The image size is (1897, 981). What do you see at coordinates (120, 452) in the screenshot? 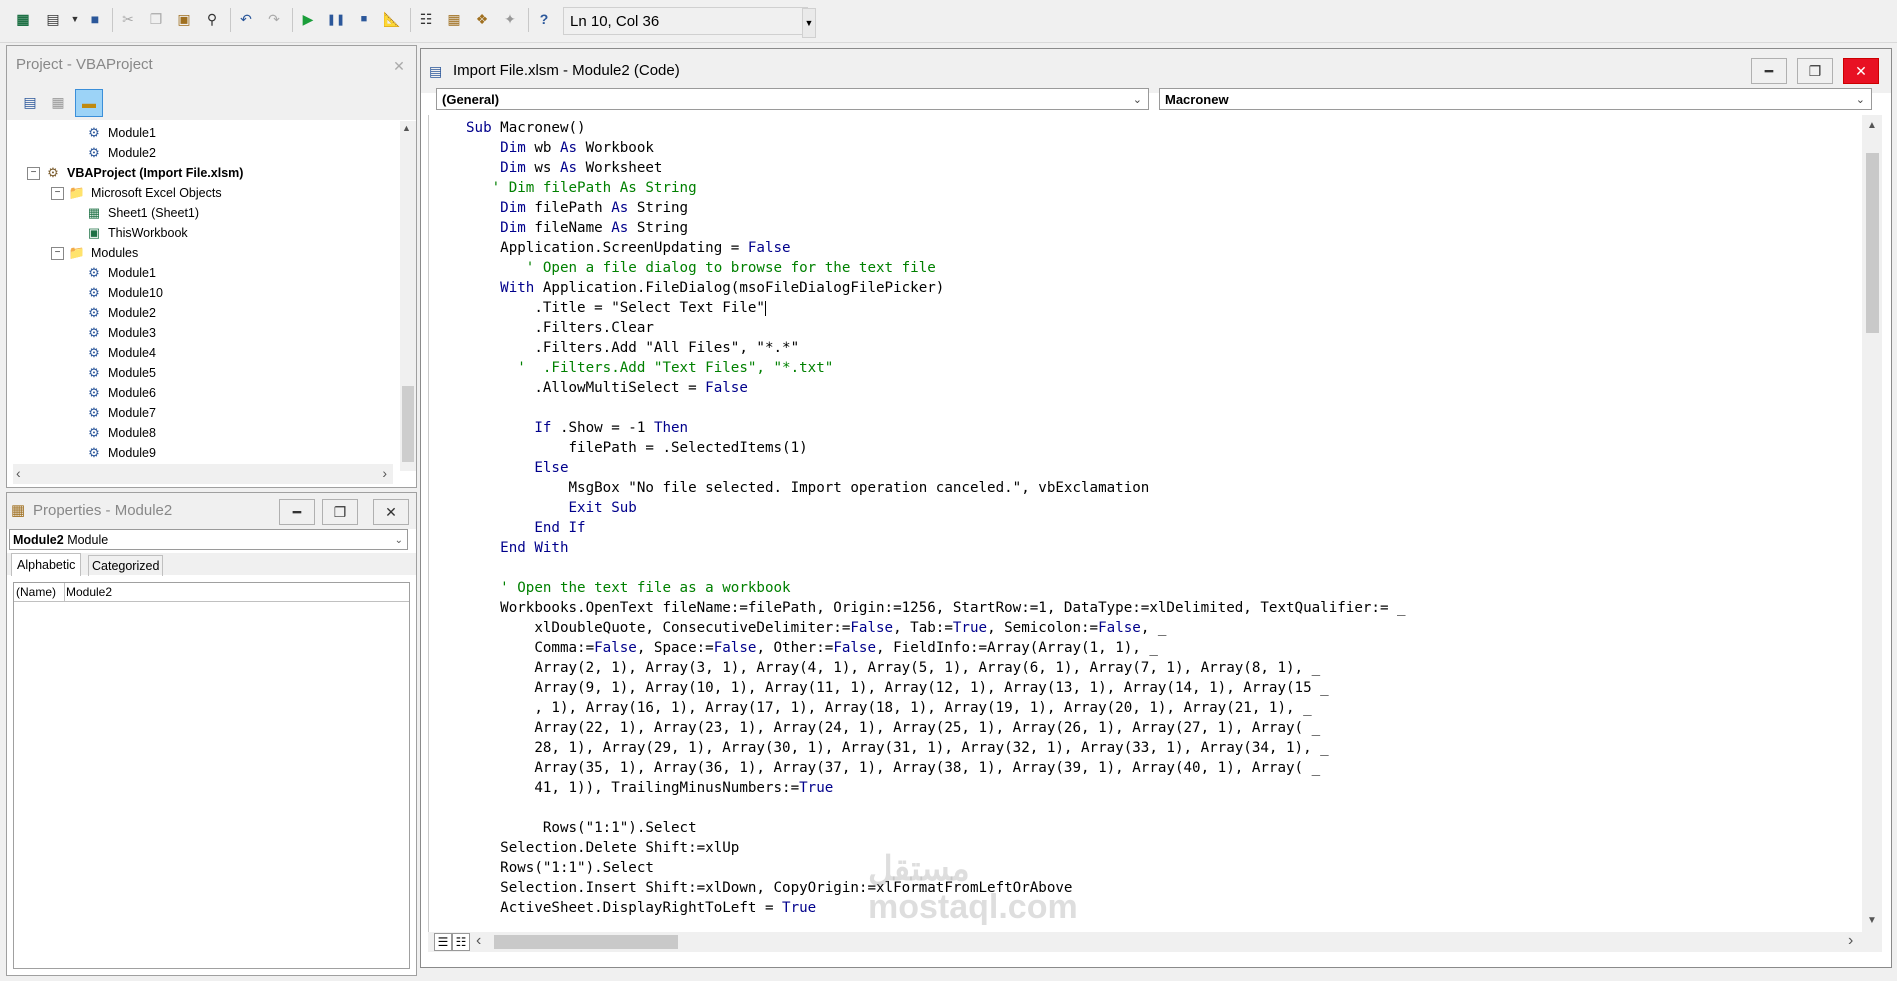
I see `tree-item: ⚙ Module9` at bounding box center [120, 452].